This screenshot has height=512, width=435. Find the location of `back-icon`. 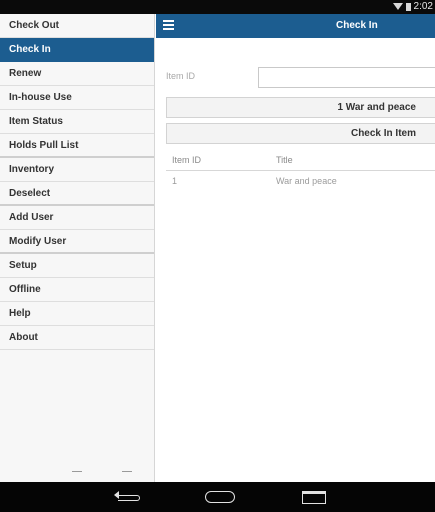

back-icon is located at coordinates (127, 496).